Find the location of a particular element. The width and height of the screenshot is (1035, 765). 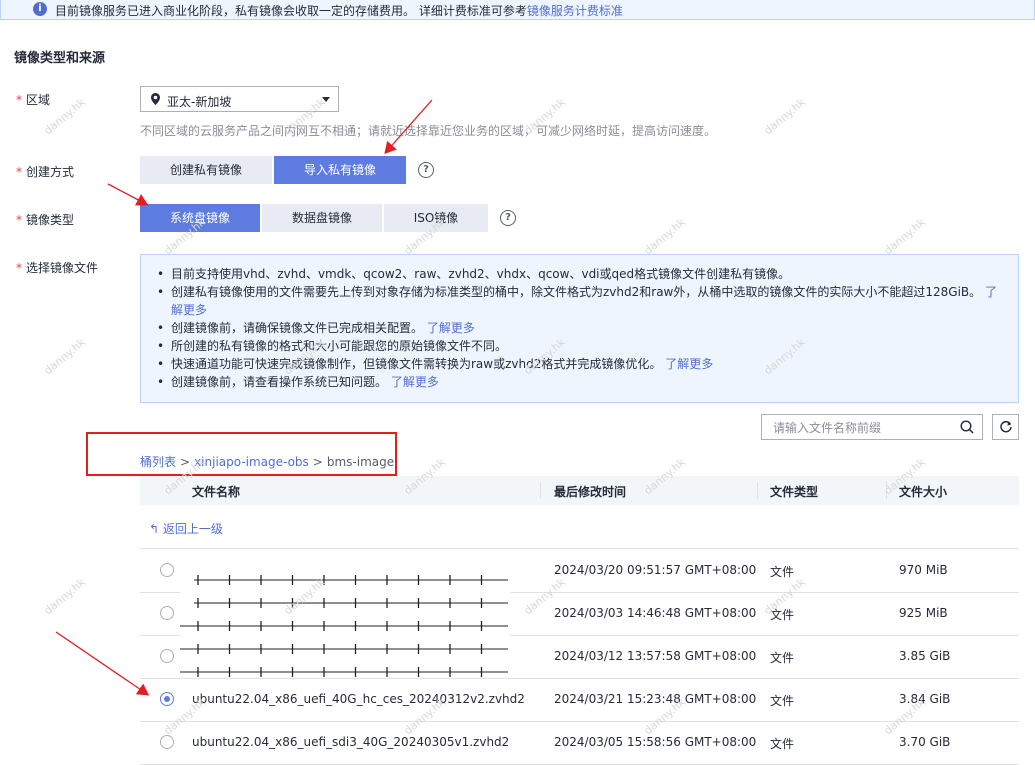

image-type-label: * 镜像类型 is located at coordinates (45, 219).